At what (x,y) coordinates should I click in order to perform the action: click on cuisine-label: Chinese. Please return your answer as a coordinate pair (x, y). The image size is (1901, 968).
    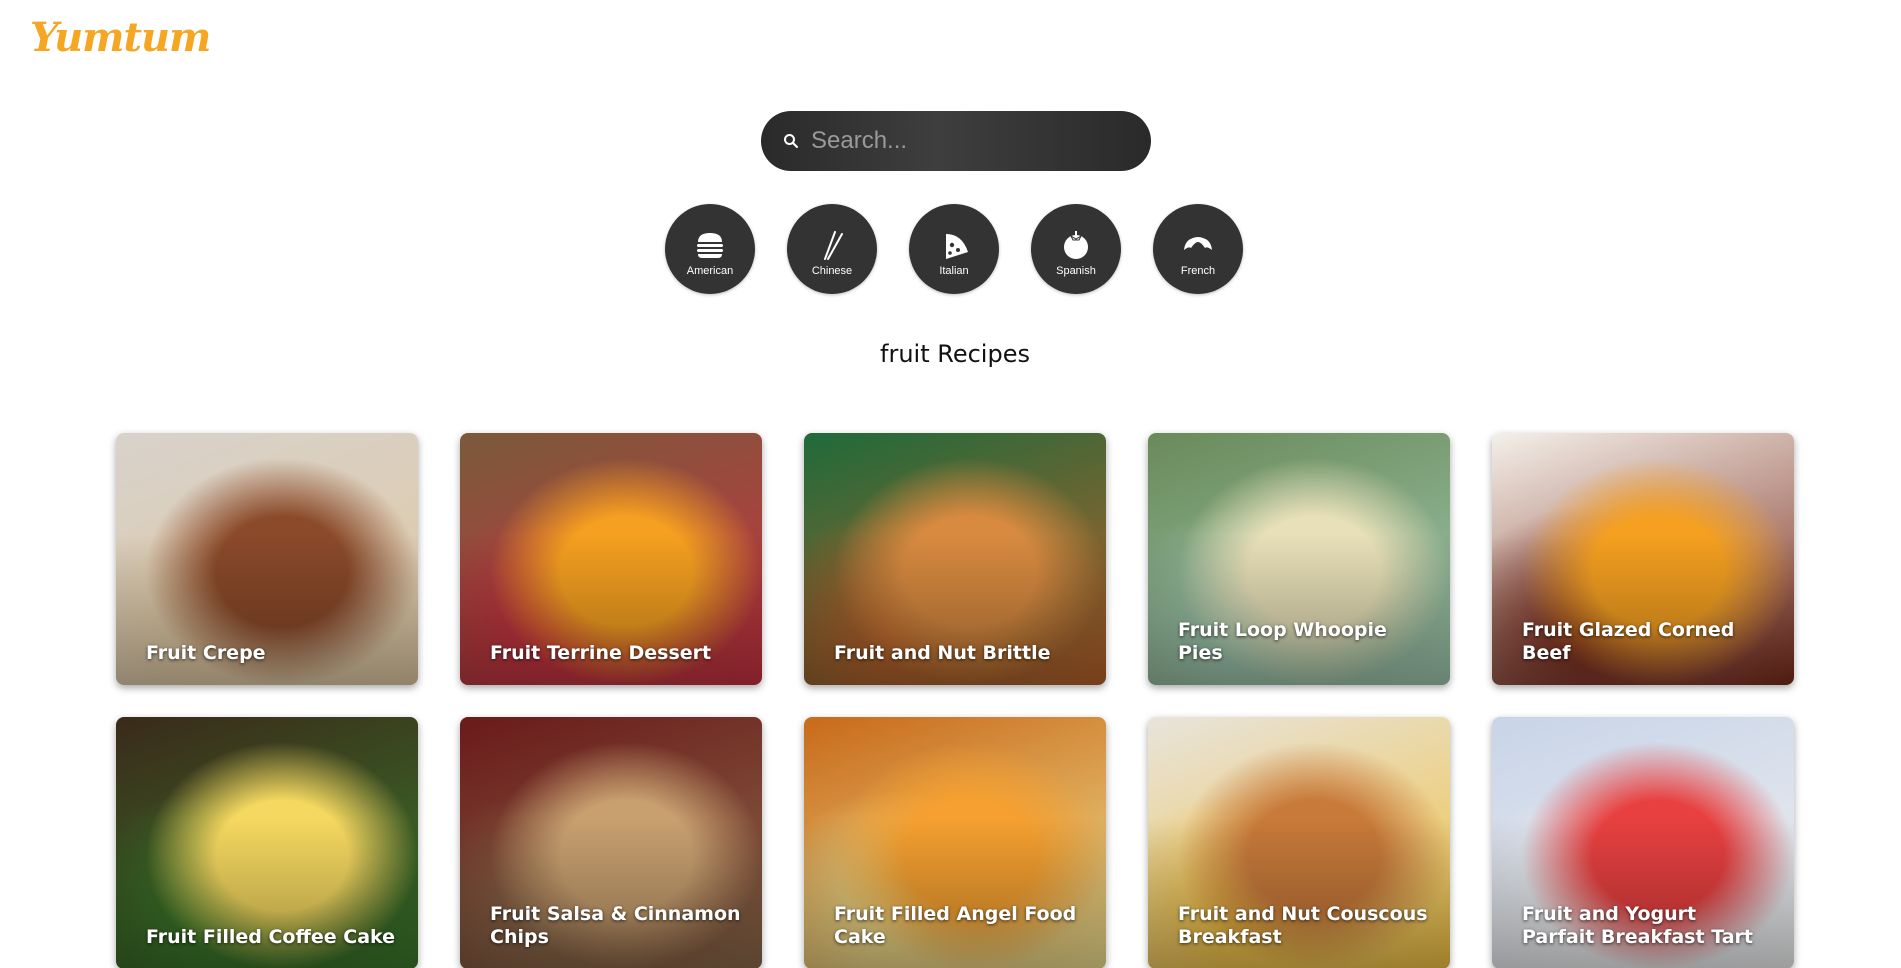
    Looking at the image, I should click on (832, 270).